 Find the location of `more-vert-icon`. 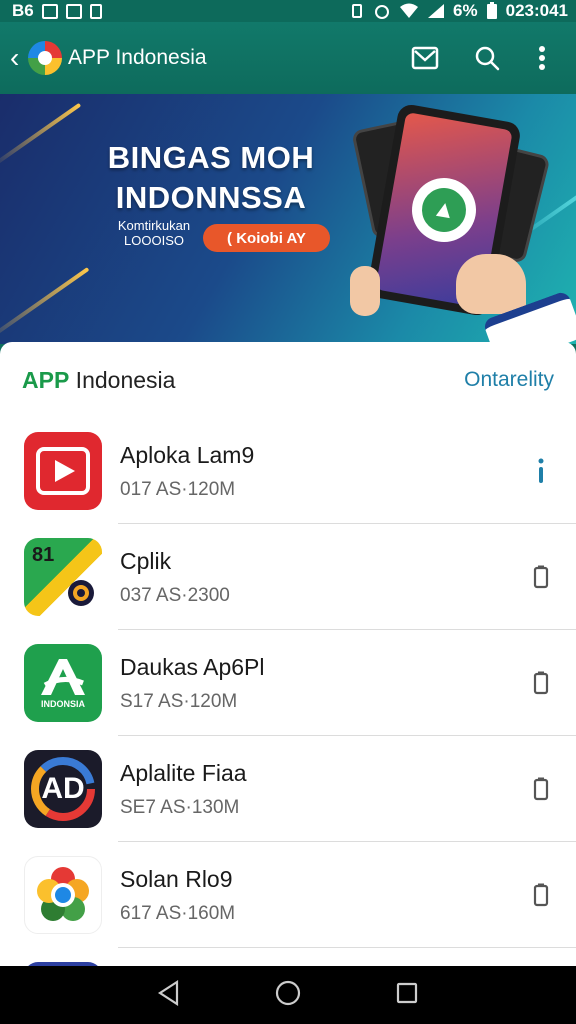

more-vert-icon is located at coordinates (542, 58).